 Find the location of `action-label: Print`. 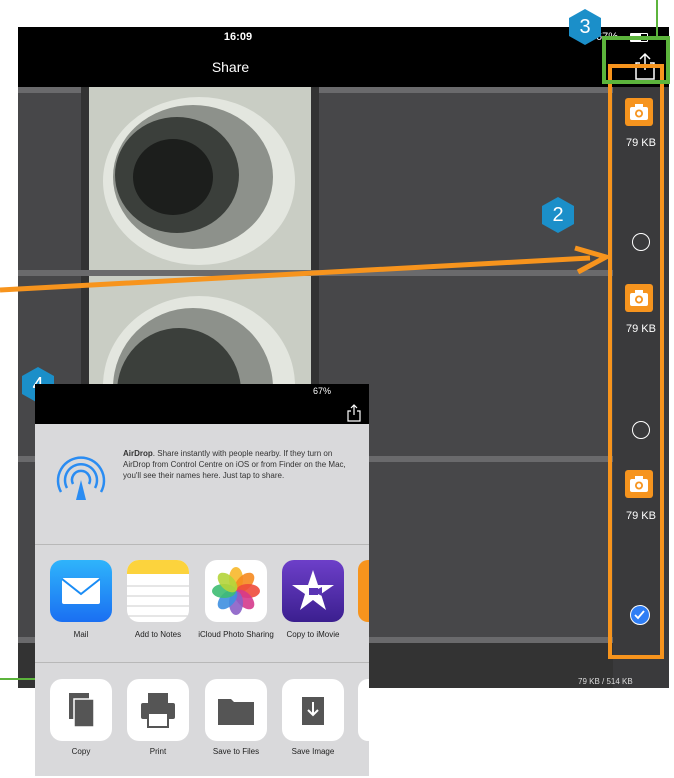

action-label: Print is located at coordinates (158, 751).